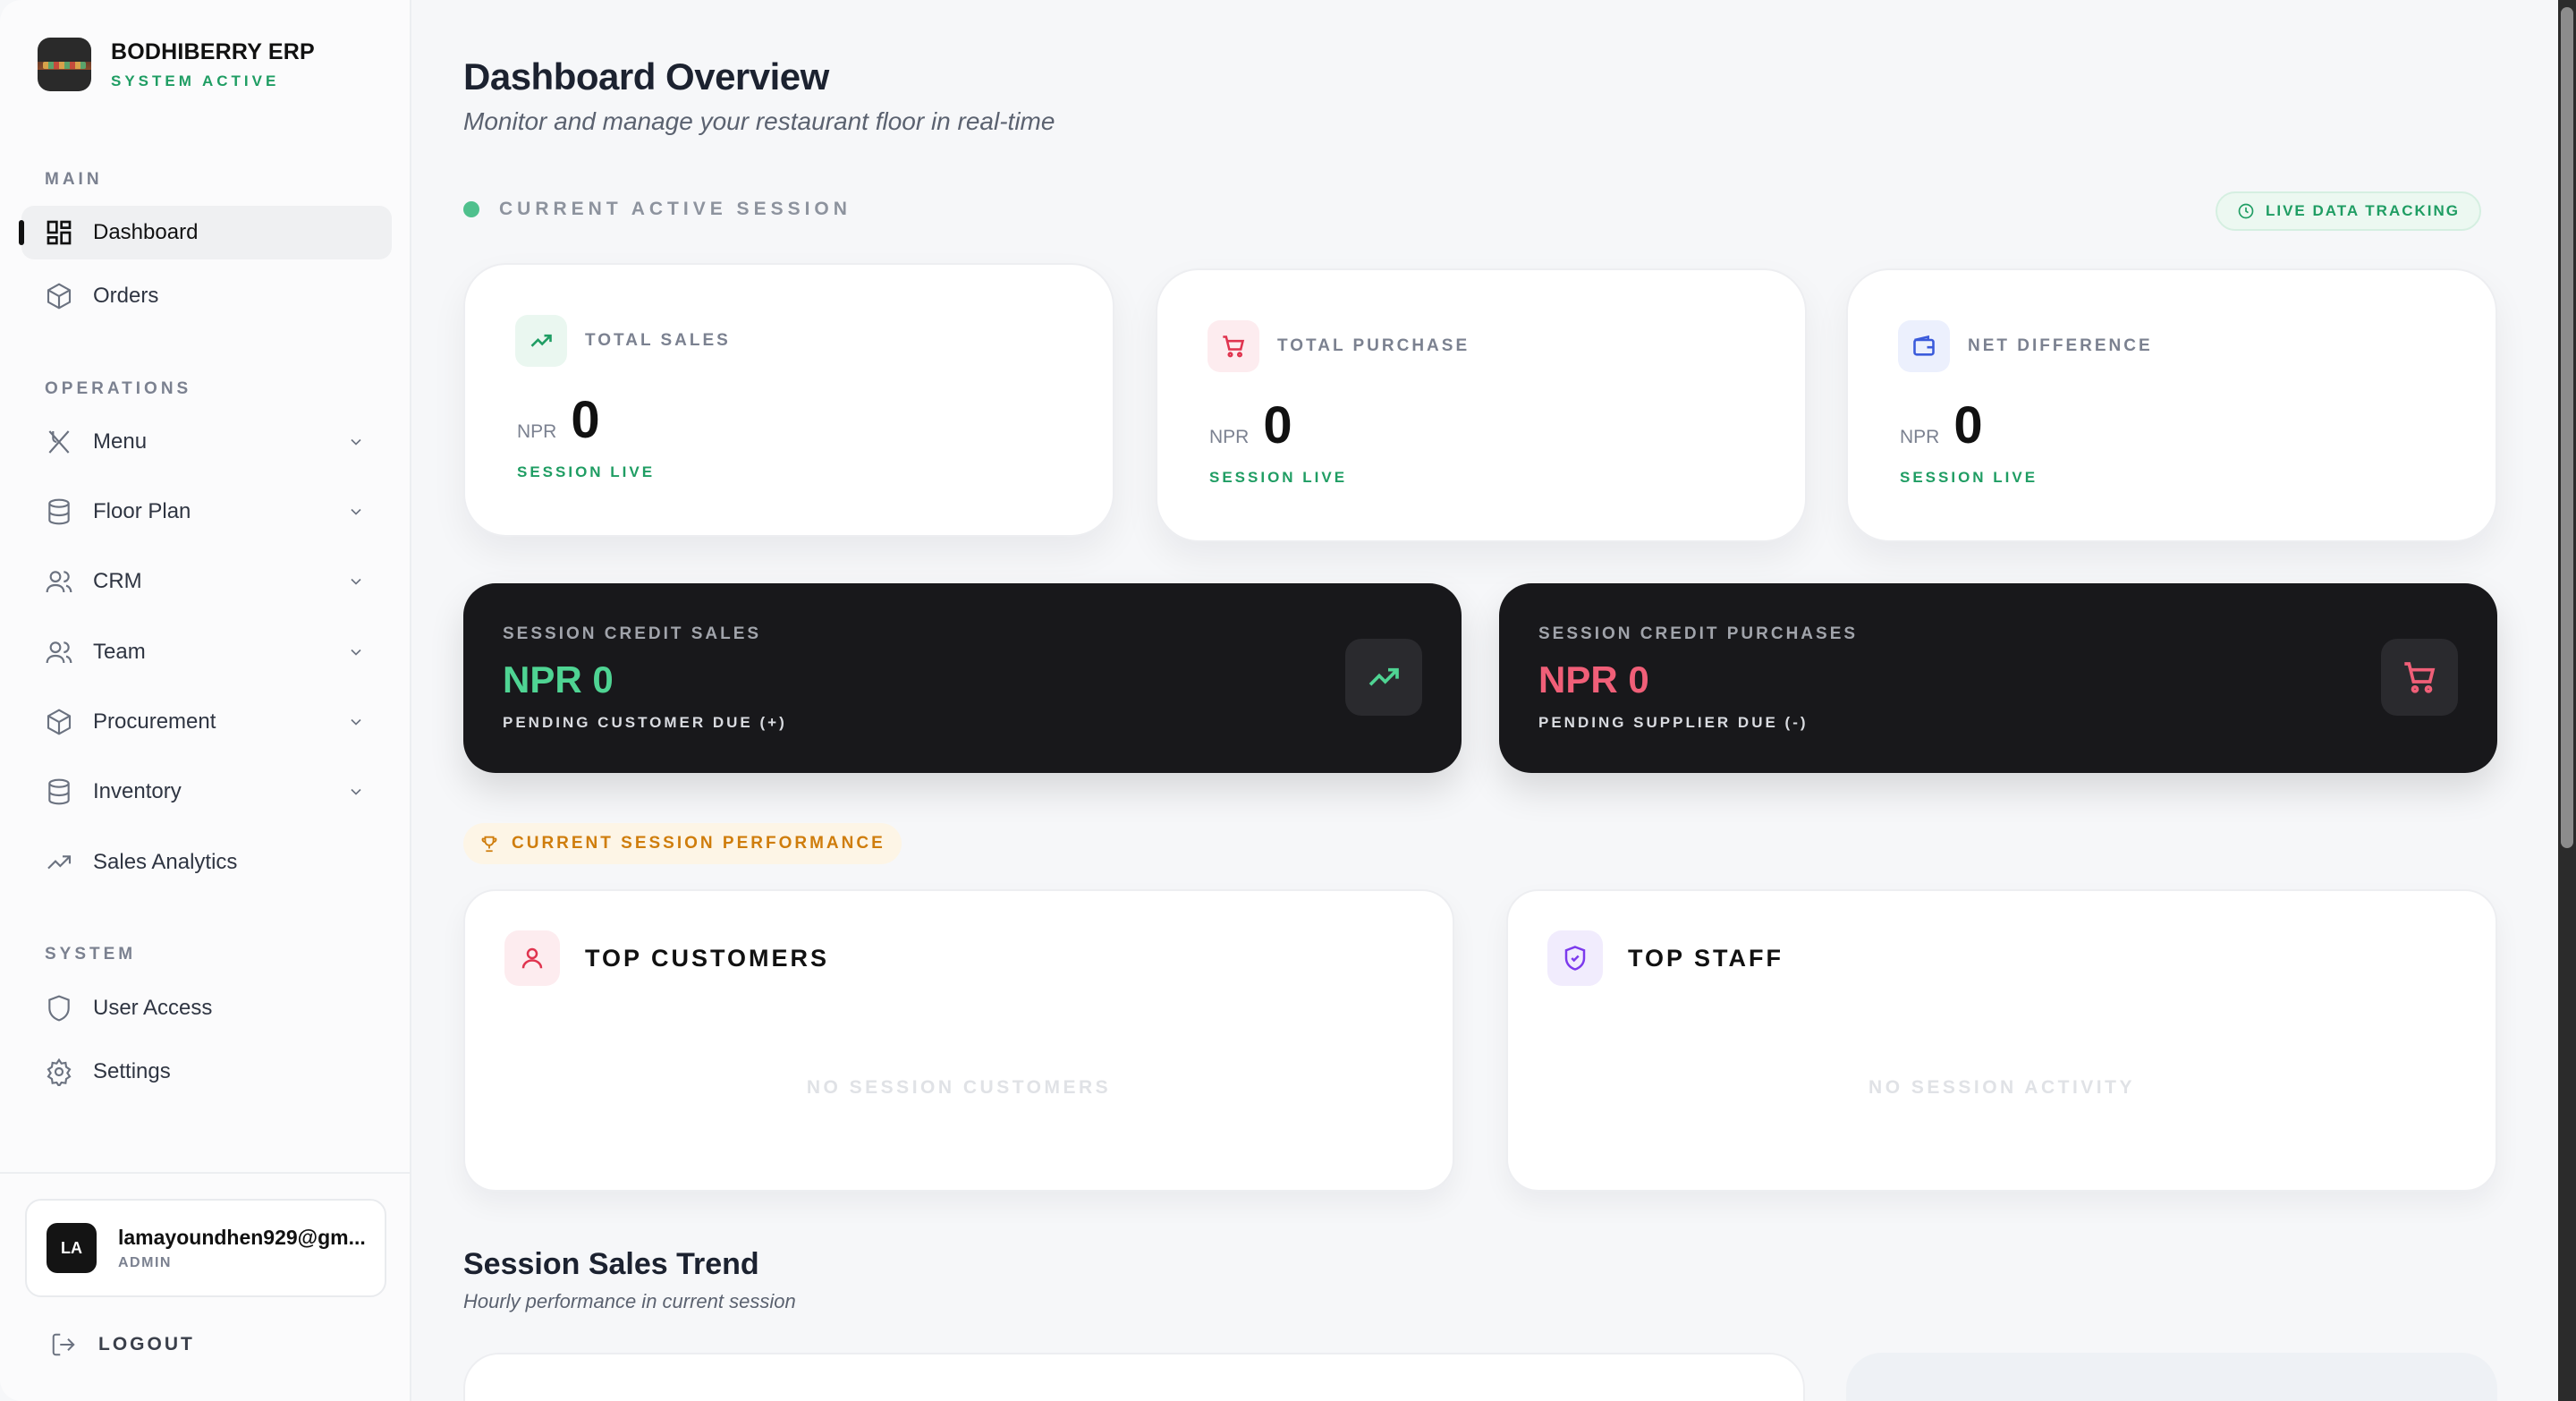  Describe the element at coordinates (206, 792) in the screenshot. I see `sidebar-item-inventory: Inventory` at that location.